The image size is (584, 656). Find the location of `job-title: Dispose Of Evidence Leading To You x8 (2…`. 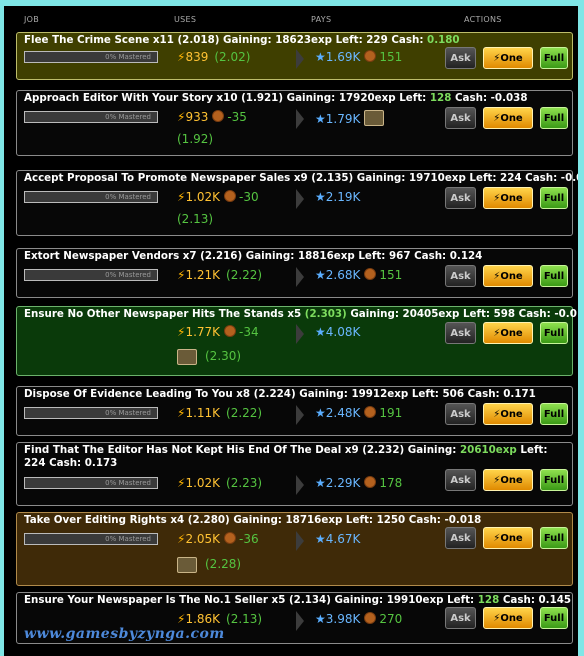

job-title: Dispose Of Evidence Leading To You x8 (2… is located at coordinates (280, 394).